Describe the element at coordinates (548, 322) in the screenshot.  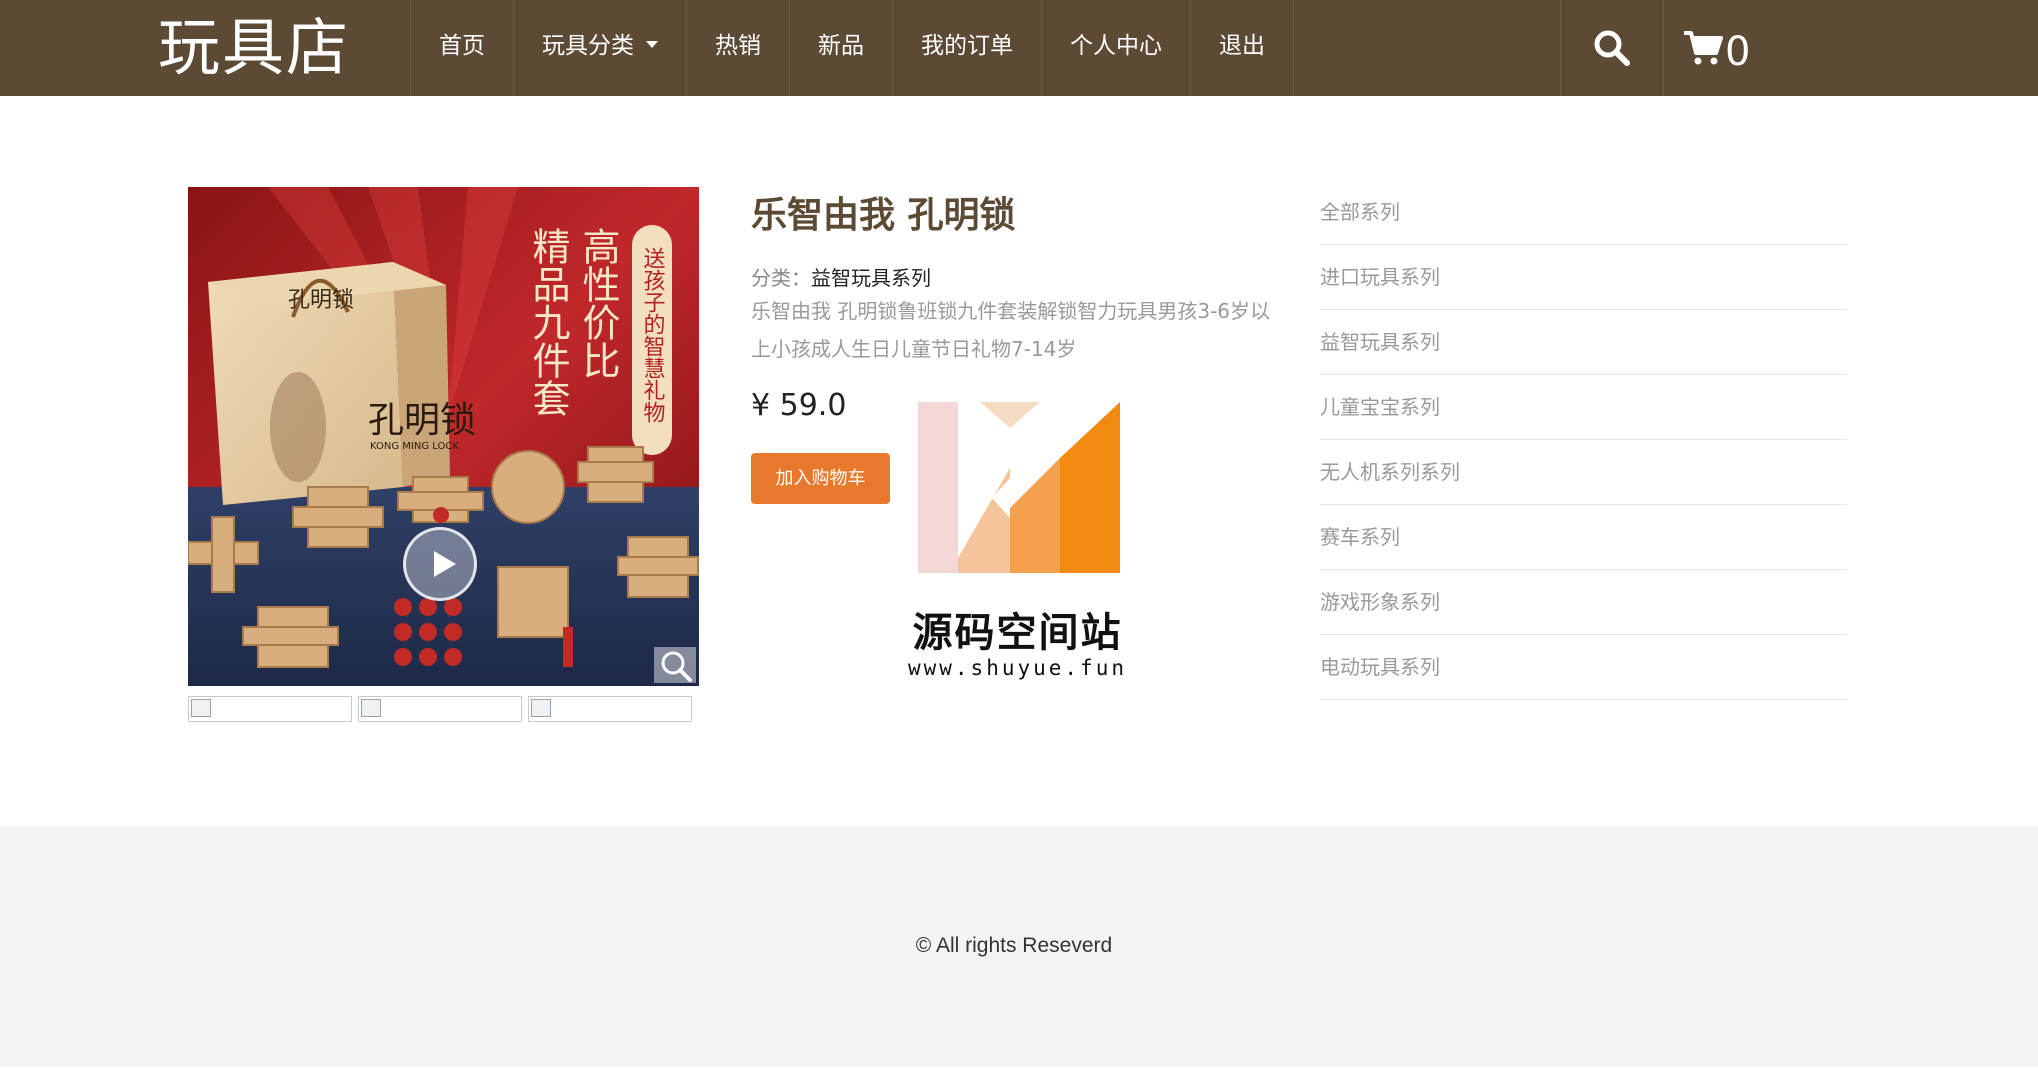
I see `slogan-1-text: 精品九件套` at that location.